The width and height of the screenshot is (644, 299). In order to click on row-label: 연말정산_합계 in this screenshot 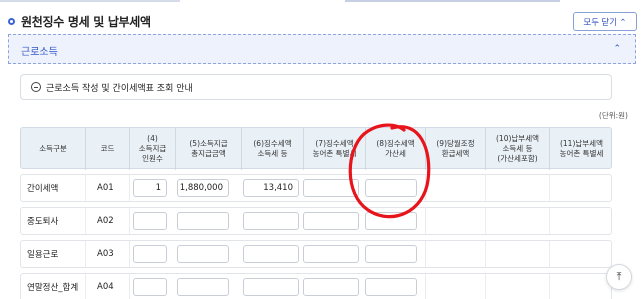, I will do `click(53, 288)`.